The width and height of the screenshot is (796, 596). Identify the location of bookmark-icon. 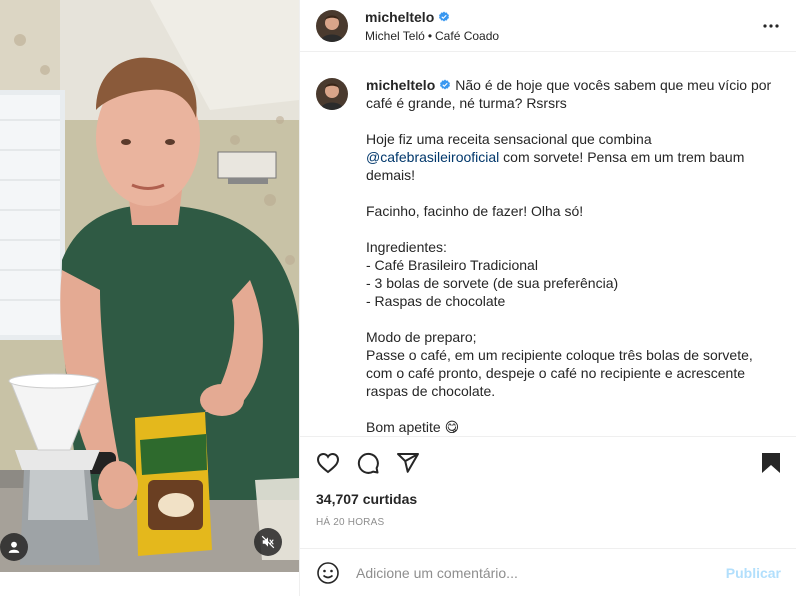
(771, 463).